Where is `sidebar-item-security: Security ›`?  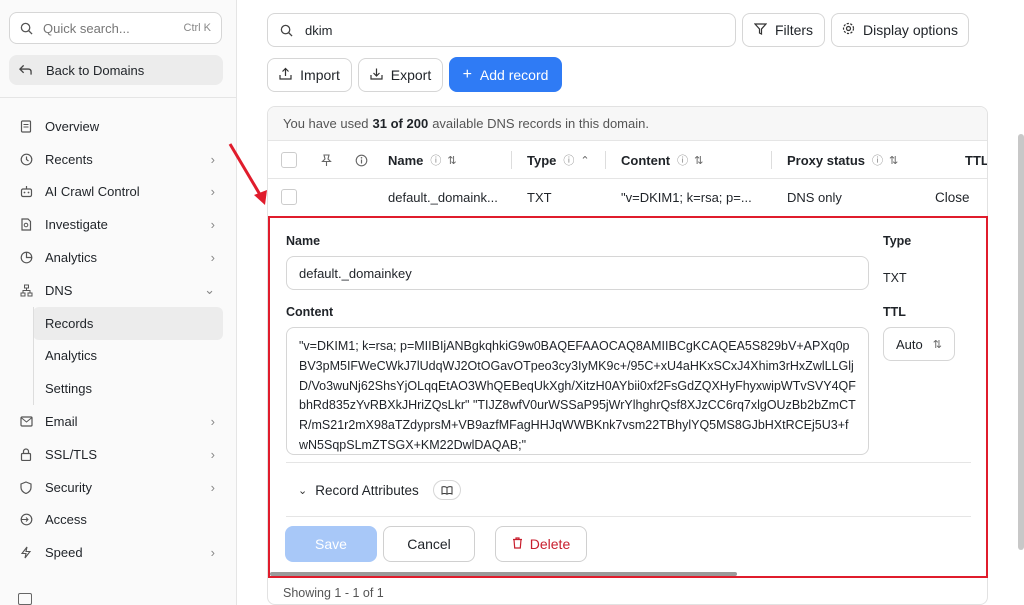 sidebar-item-security: Security › is located at coordinates (118, 487).